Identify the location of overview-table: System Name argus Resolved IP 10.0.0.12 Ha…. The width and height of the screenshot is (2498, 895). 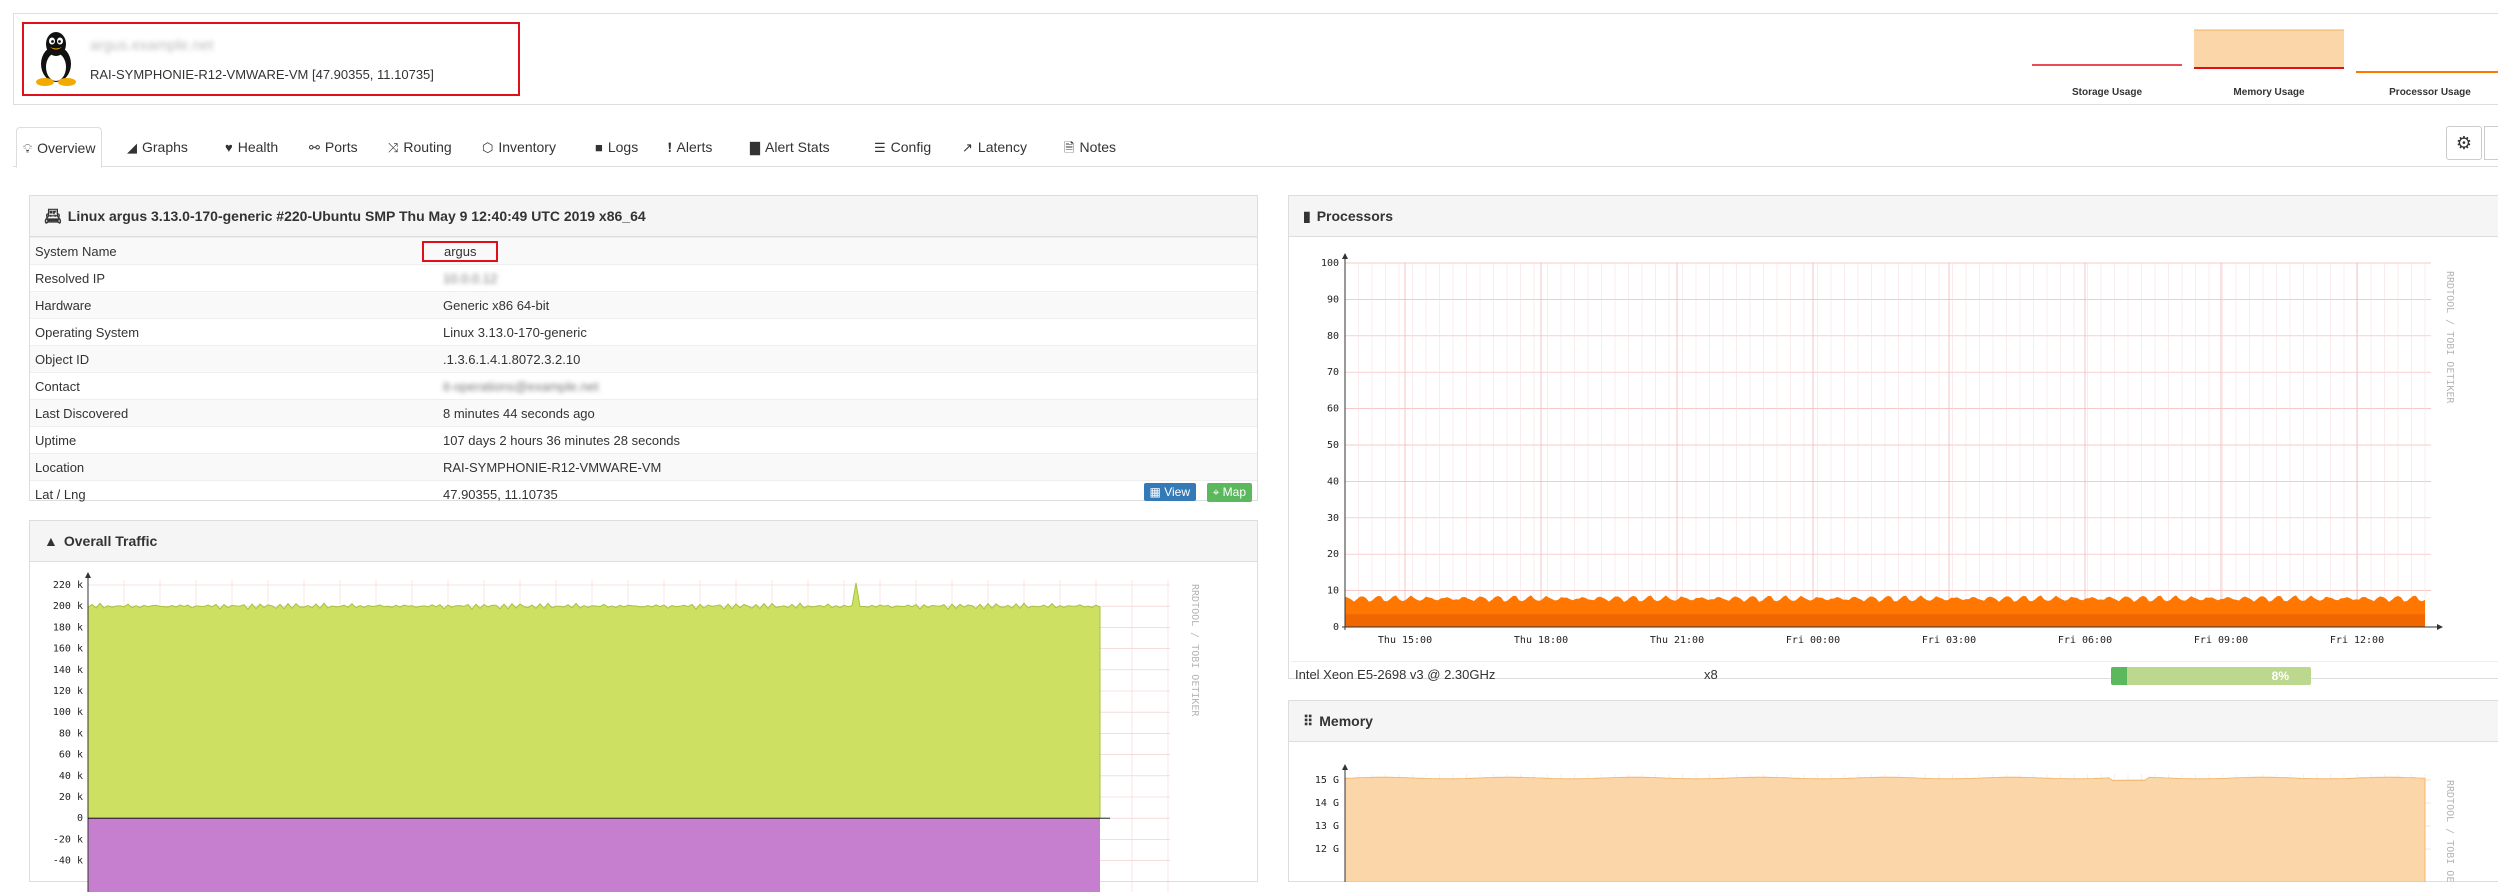
(643, 372).